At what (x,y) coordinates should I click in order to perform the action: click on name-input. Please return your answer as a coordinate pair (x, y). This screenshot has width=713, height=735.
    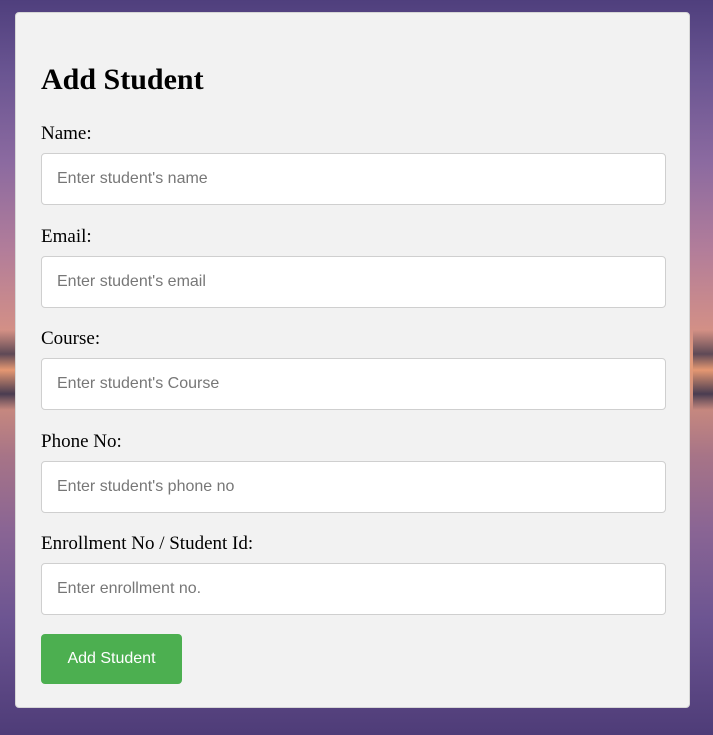
    Looking at the image, I should click on (353, 179).